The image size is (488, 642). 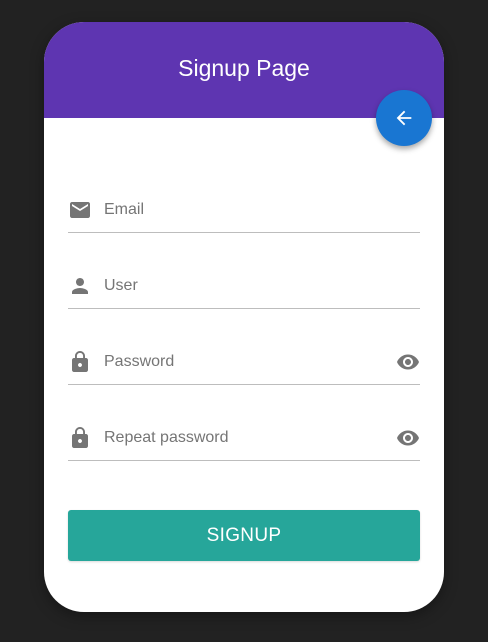 What do you see at coordinates (244, 535) in the screenshot?
I see `signup-button: SIGNUP` at bounding box center [244, 535].